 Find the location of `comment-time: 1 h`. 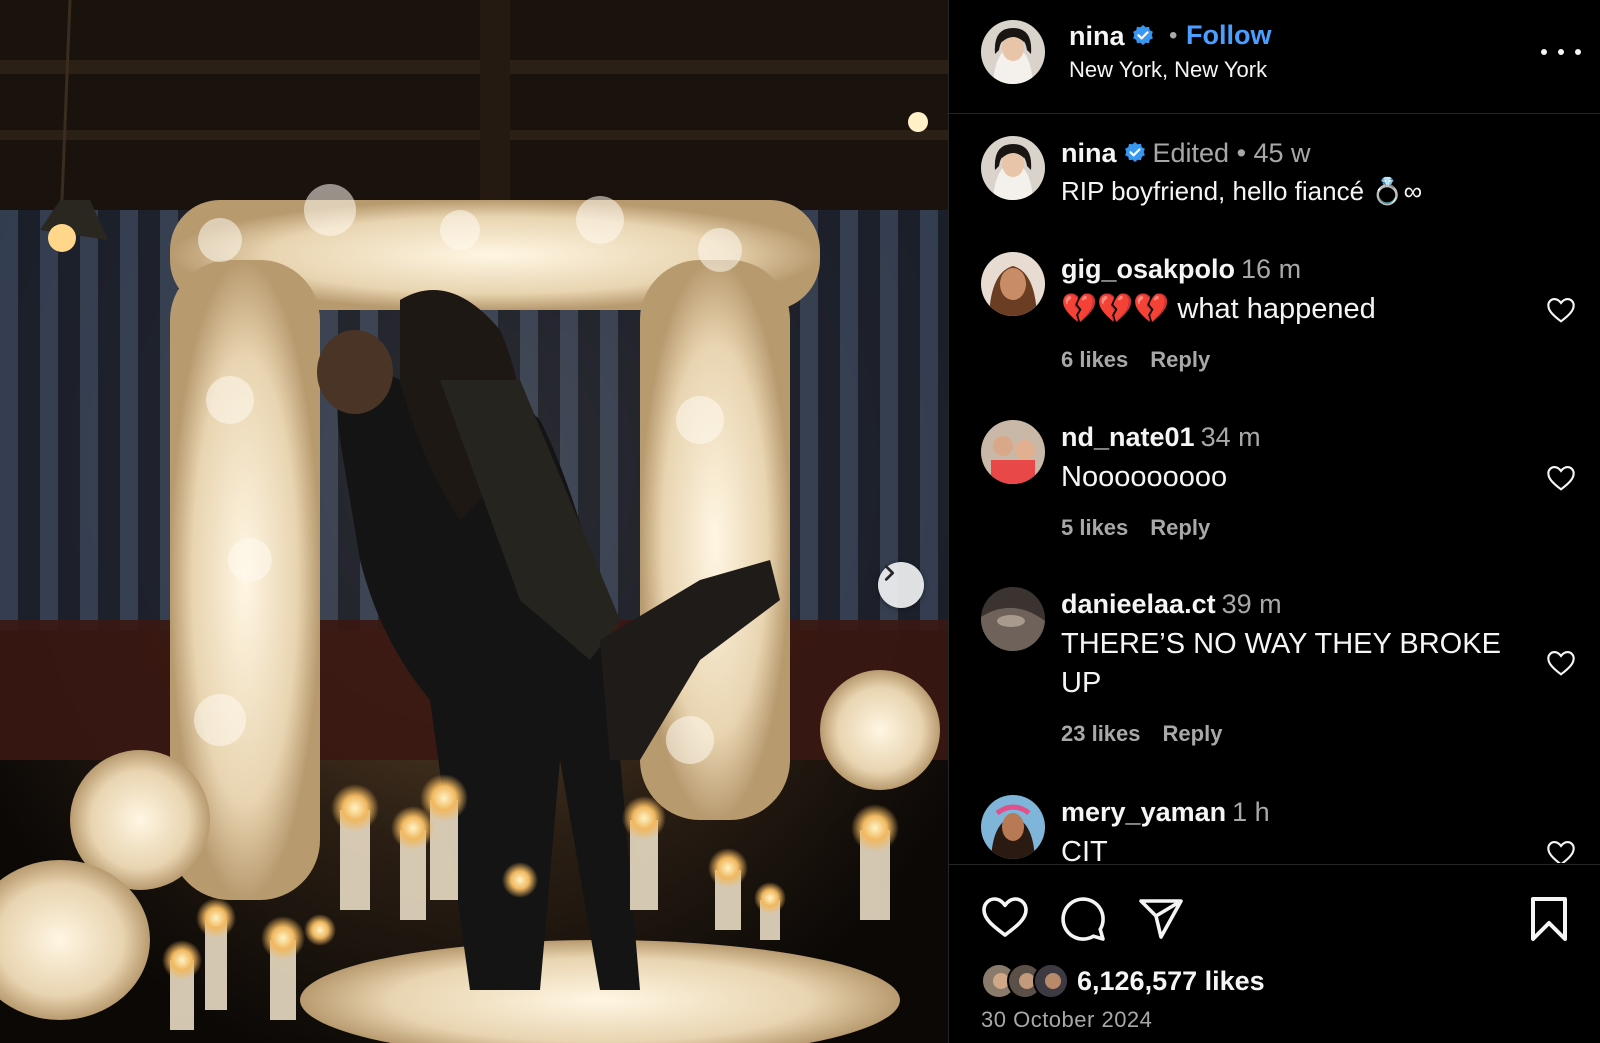

comment-time: 1 h is located at coordinates (1251, 812).